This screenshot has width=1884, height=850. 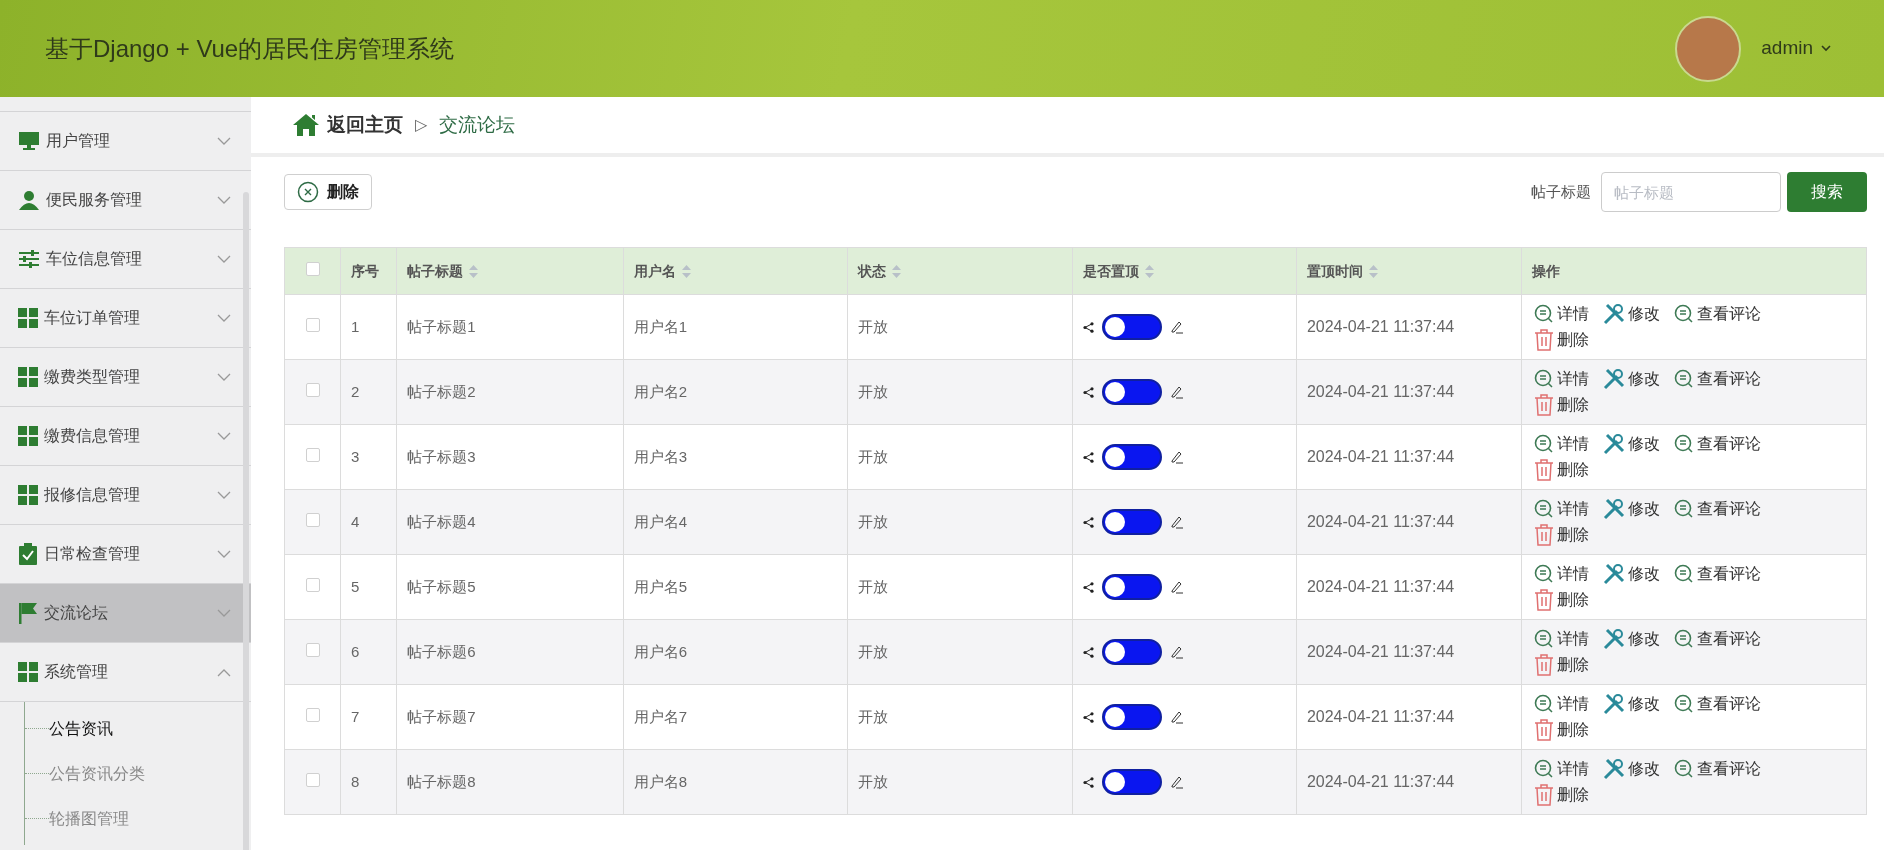 What do you see at coordinates (81, 728) in the screenshot?
I see `submenu-item: 公告资讯` at bounding box center [81, 728].